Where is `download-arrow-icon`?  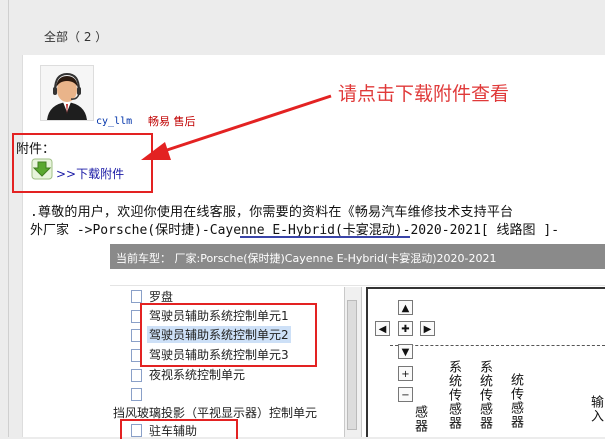
download-arrow-icon is located at coordinates (42, 169).